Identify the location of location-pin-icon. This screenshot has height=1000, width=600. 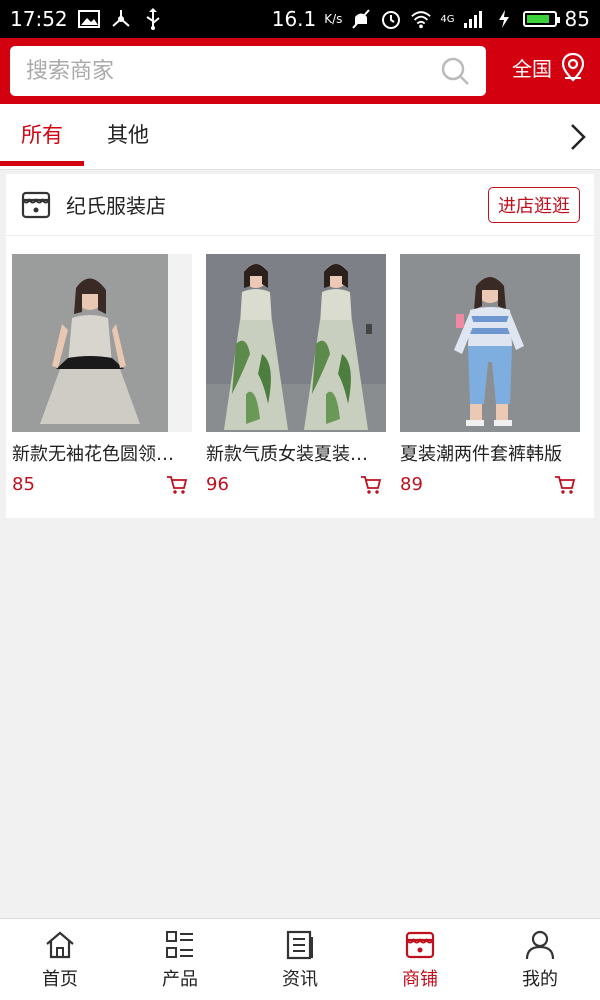
(573, 67).